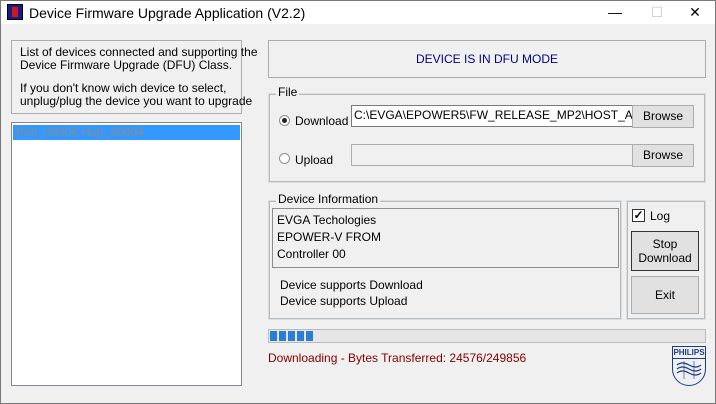 The height and width of the screenshot is (404, 716). Describe the element at coordinates (660, 216) in the screenshot. I see `log-label: Log` at that location.